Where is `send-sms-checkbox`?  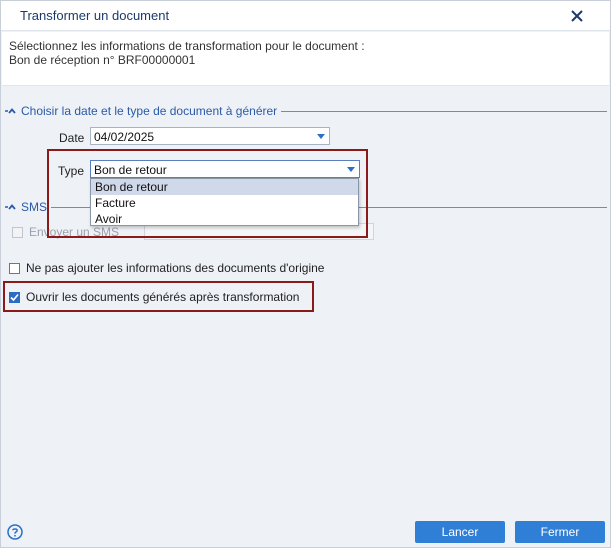
send-sms-checkbox is located at coordinates (17, 232).